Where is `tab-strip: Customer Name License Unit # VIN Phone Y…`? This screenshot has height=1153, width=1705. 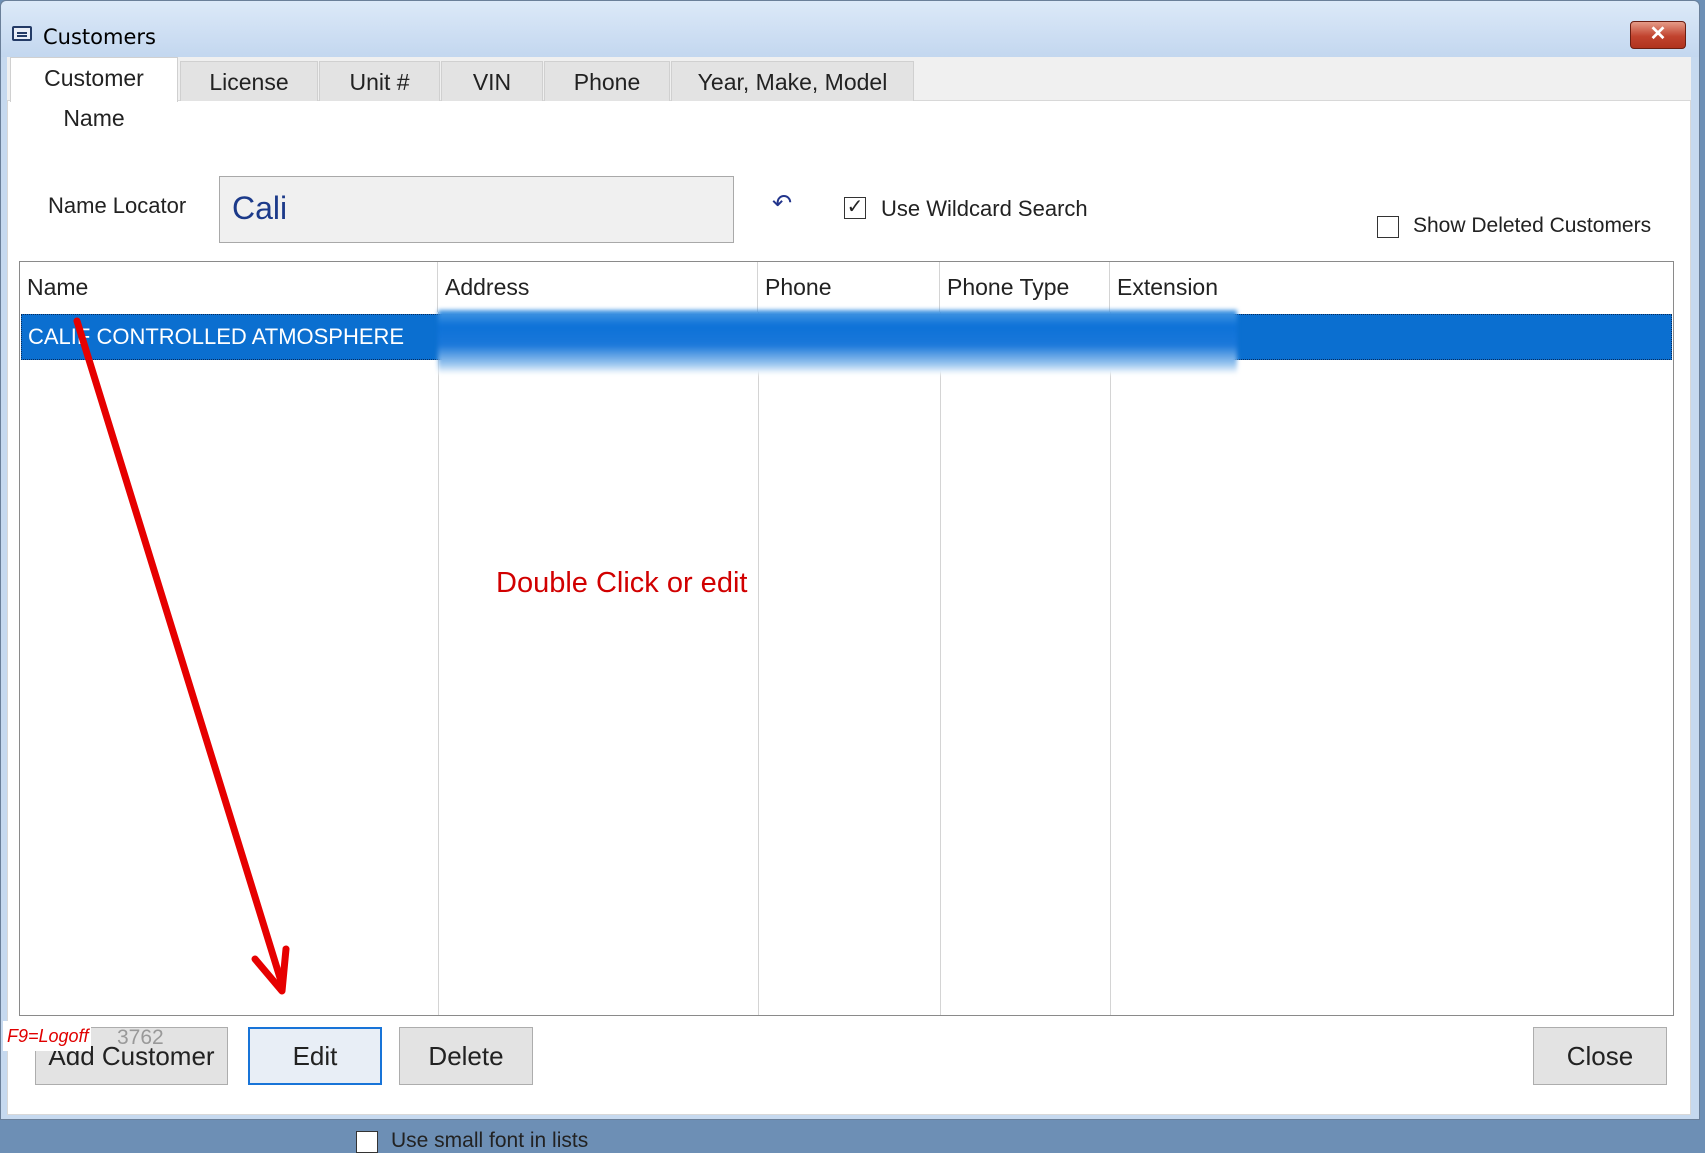
tab-strip: Customer Name License Unit # VIN Phone Y… is located at coordinates (849, 94).